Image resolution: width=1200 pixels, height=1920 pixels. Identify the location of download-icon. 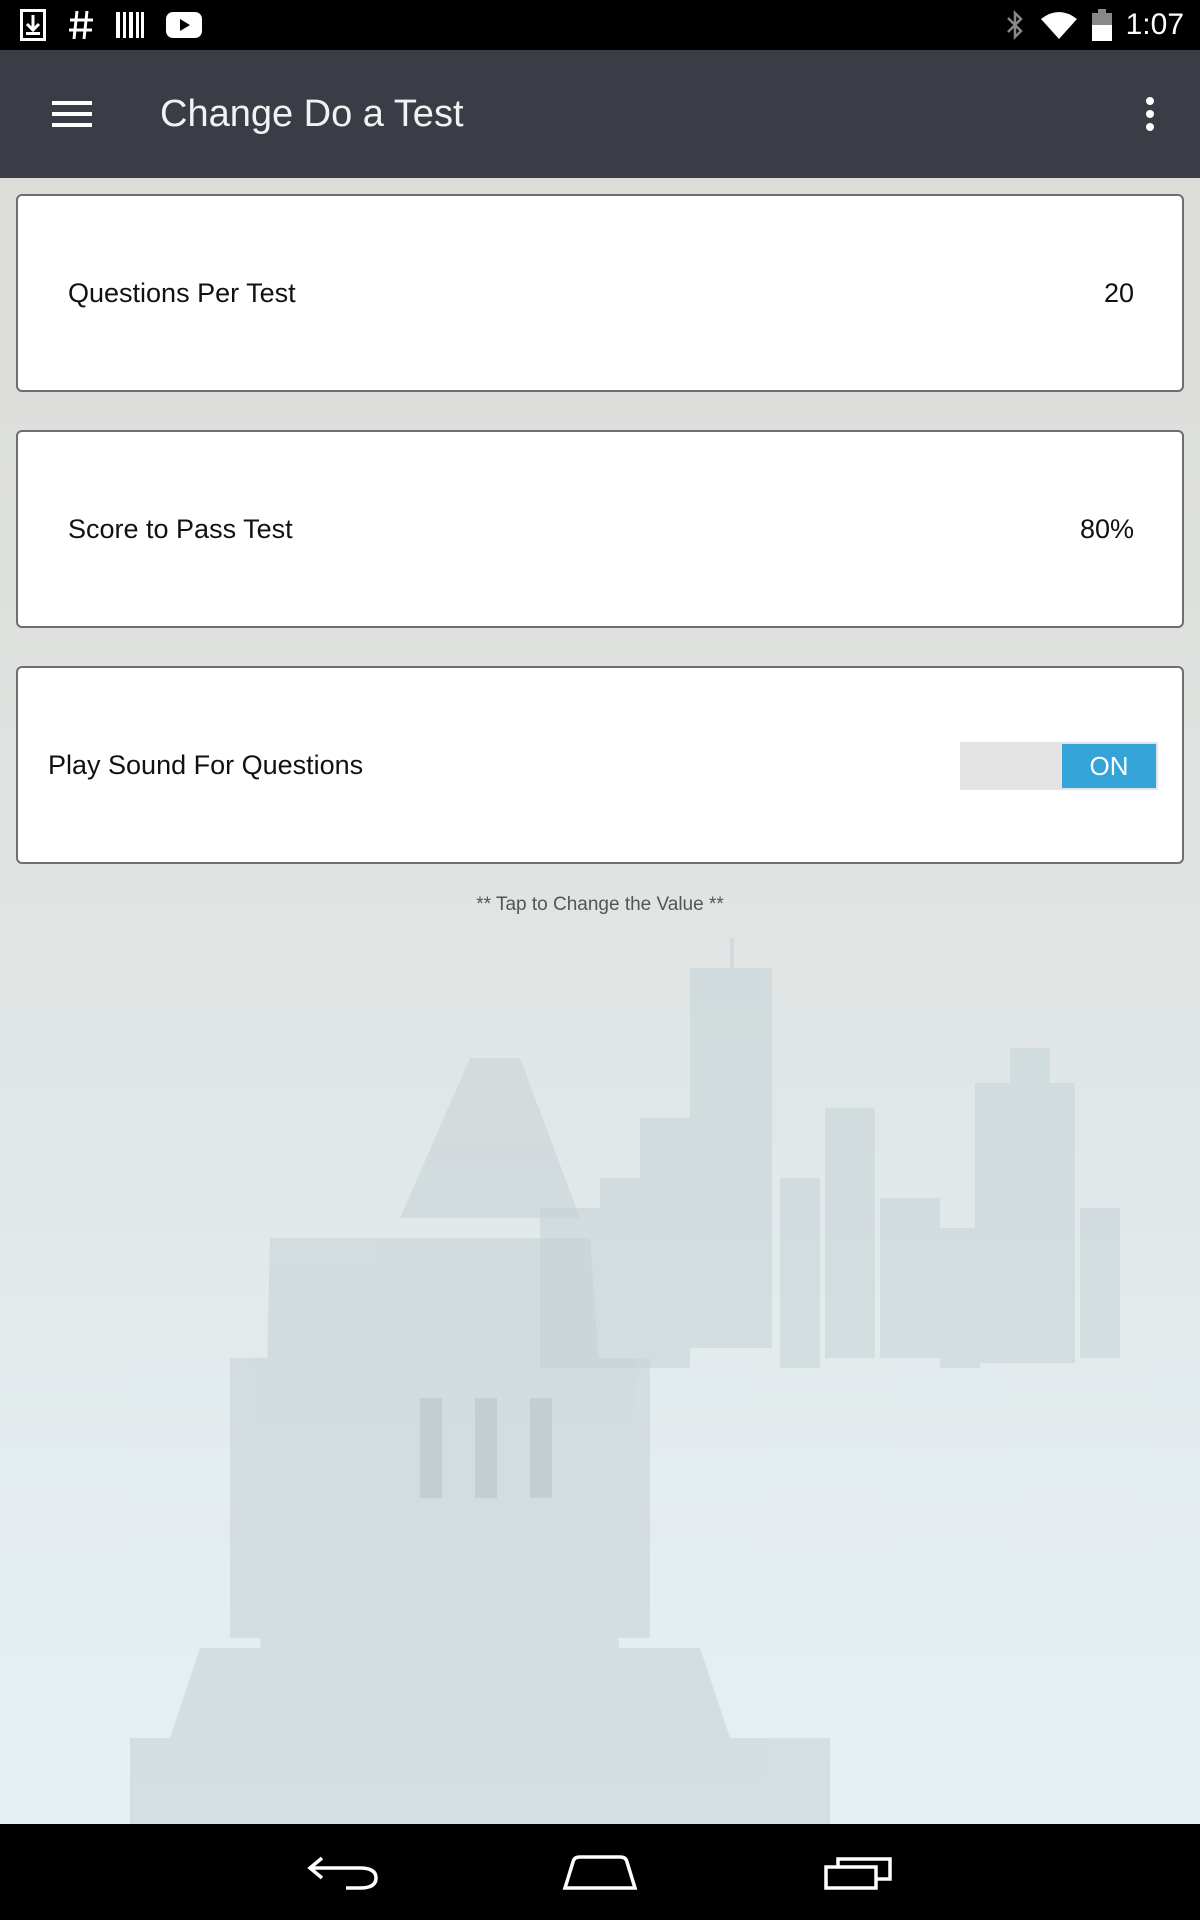
(33, 25).